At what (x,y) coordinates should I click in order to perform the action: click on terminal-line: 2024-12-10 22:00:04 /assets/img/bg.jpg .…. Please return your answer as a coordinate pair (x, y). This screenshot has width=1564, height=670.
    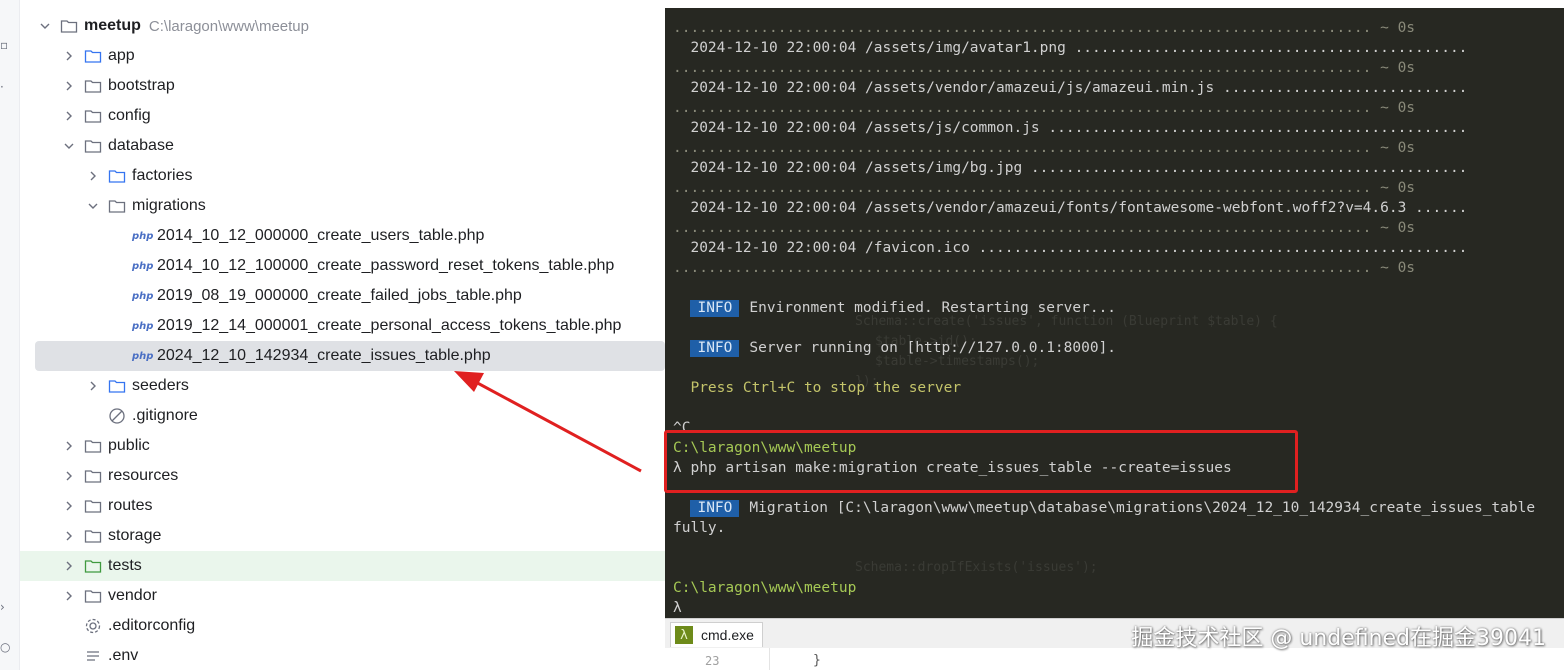
    Looking at the image, I should click on (1070, 168).